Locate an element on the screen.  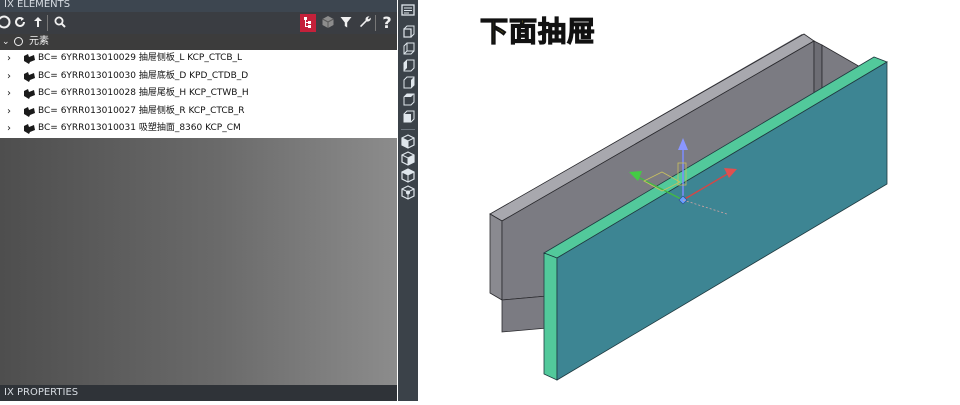
list-item-label: BC= 6YRR013010030 抽屉底板_D KPD_CTDB_D is located at coordinates (143, 75).